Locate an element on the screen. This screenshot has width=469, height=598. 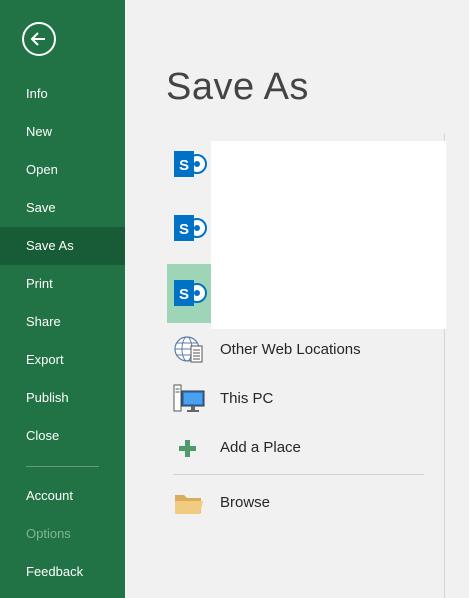
locations-divider is located at coordinates (298, 474).